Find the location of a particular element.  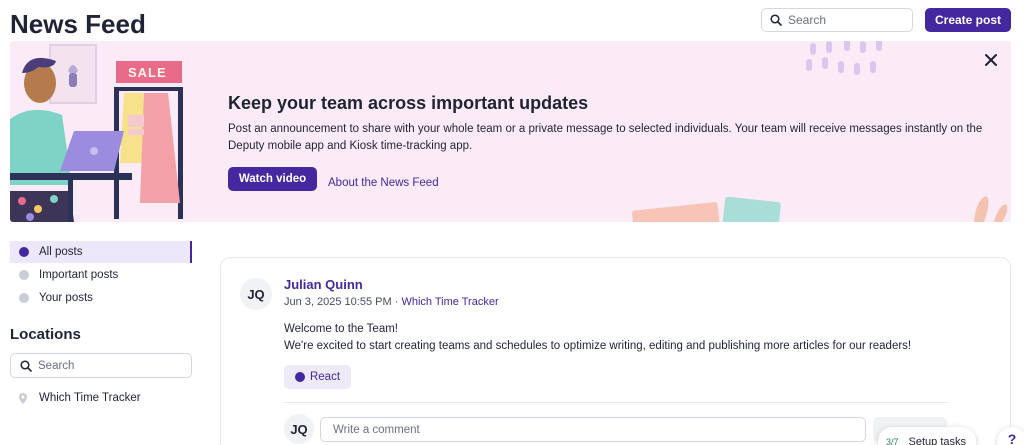

sale-sign-text: SALE is located at coordinates (147, 72).